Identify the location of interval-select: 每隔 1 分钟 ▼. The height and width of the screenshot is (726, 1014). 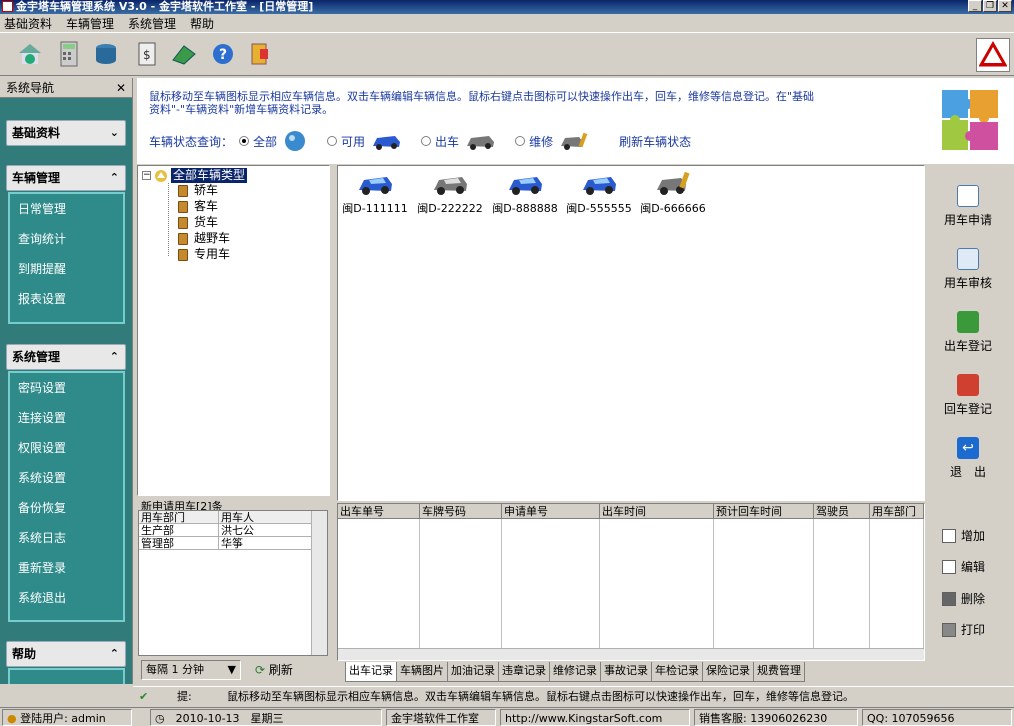
(191, 670).